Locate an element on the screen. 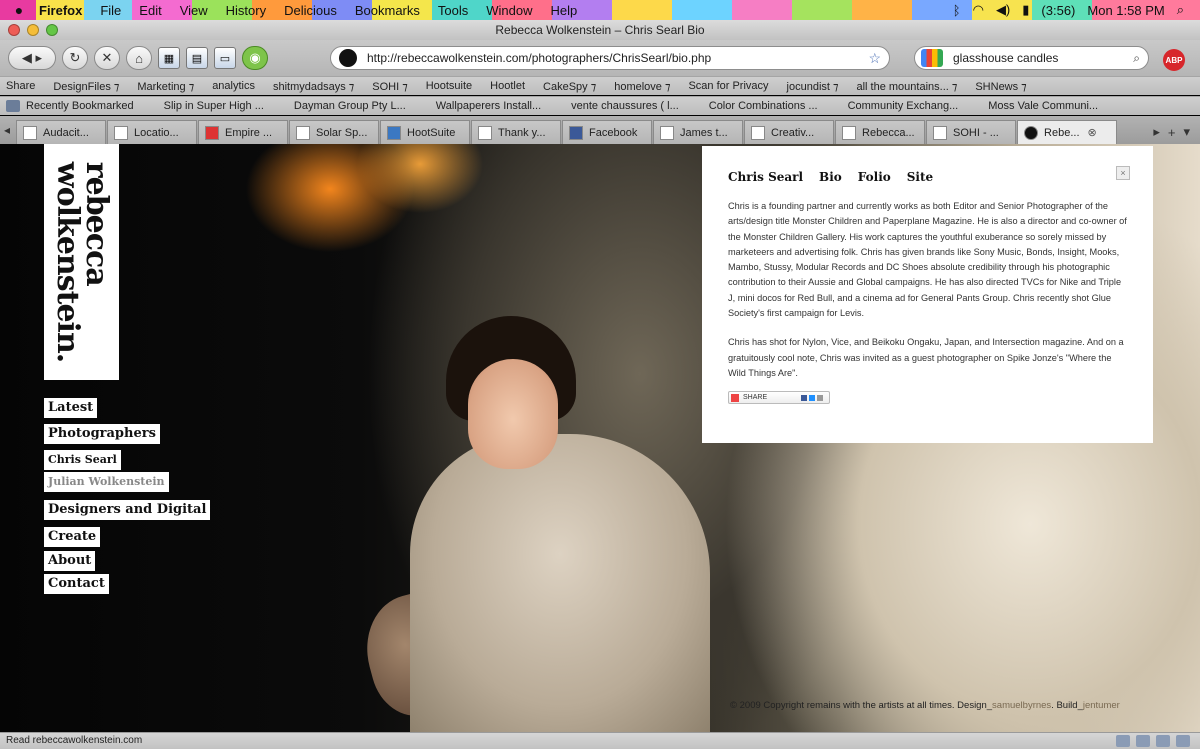  briefcase-icon: ▭ is located at coordinates (225, 58).